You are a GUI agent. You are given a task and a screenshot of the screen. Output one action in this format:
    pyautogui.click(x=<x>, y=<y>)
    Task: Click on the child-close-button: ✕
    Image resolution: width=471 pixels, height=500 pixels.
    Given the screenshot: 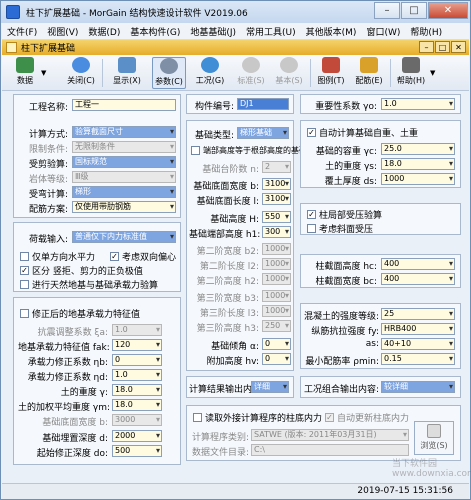 What is the action you would take?
    pyautogui.click(x=458, y=47)
    